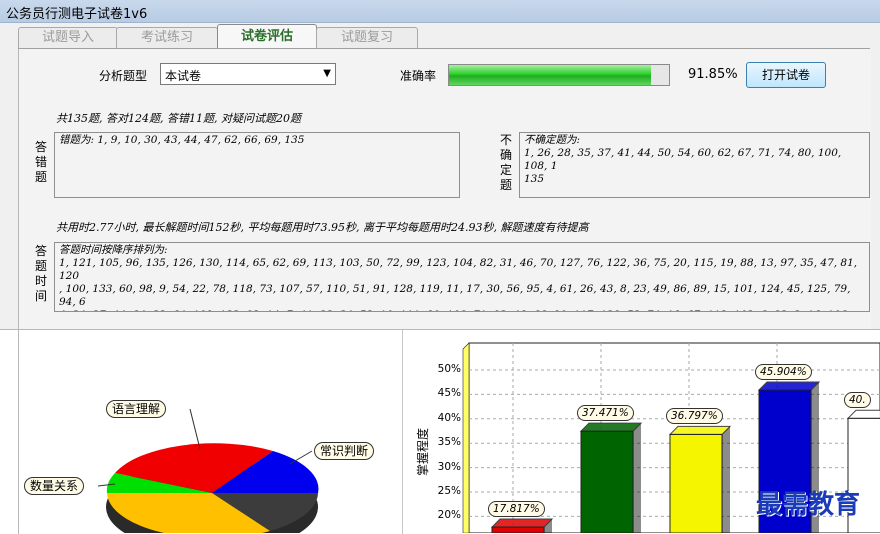  What do you see at coordinates (808, 505) in the screenshot?
I see `watermark: 最需教育` at bounding box center [808, 505].